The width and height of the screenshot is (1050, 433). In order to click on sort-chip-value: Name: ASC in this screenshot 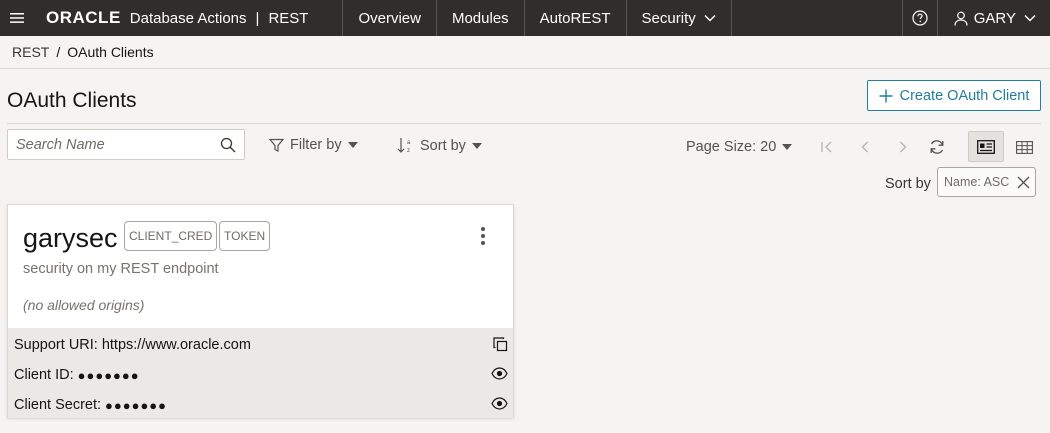, I will do `click(977, 182)`.